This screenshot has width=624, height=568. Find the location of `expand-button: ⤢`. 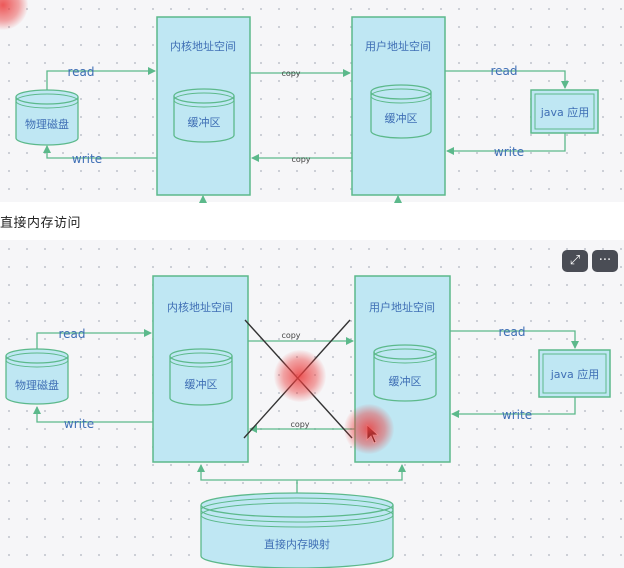

expand-button: ⤢ is located at coordinates (575, 261).